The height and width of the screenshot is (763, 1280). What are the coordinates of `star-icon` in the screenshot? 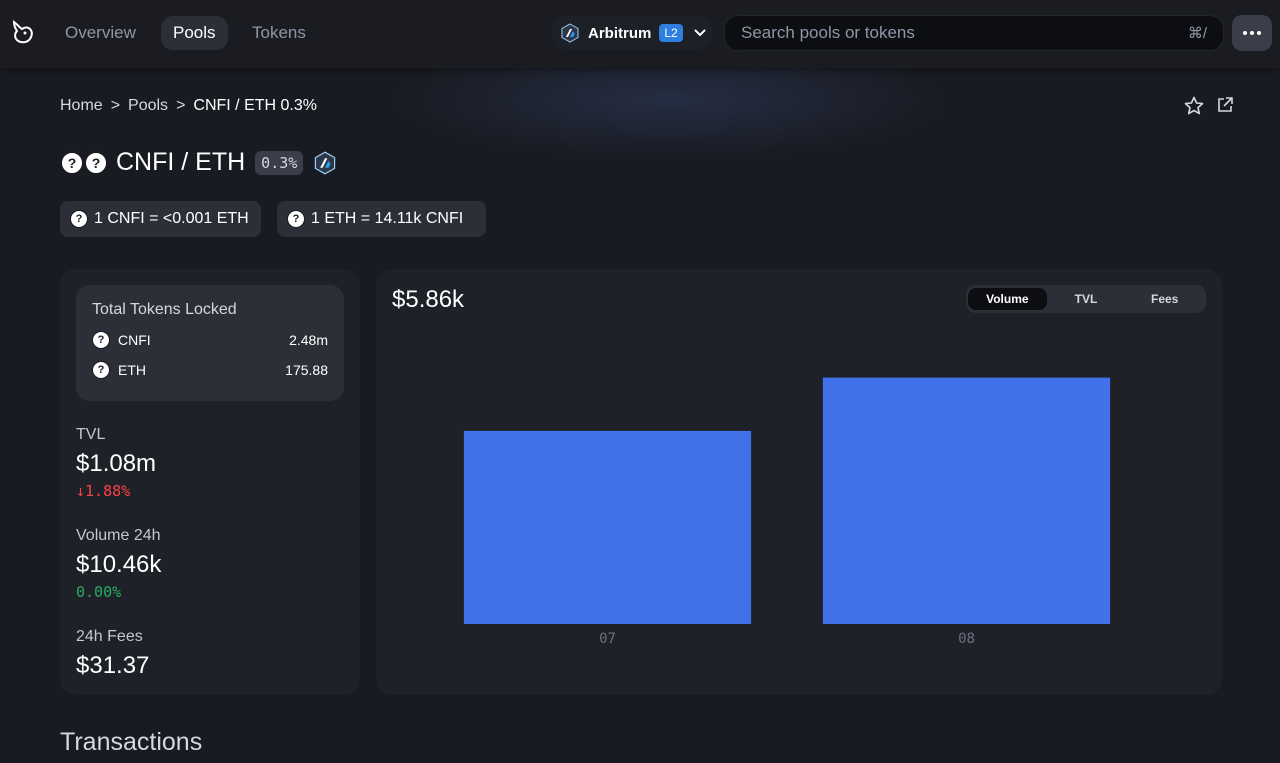 It's located at (1194, 106).